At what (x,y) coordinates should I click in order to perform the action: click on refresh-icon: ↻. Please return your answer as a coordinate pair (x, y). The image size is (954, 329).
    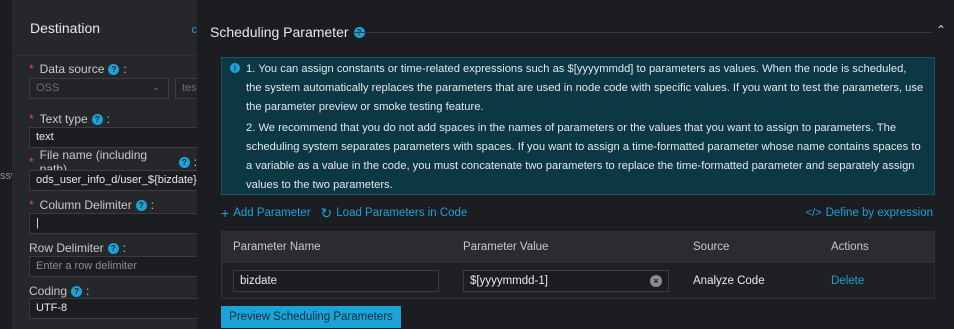
    Looking at the image, I should click on (326, 213).